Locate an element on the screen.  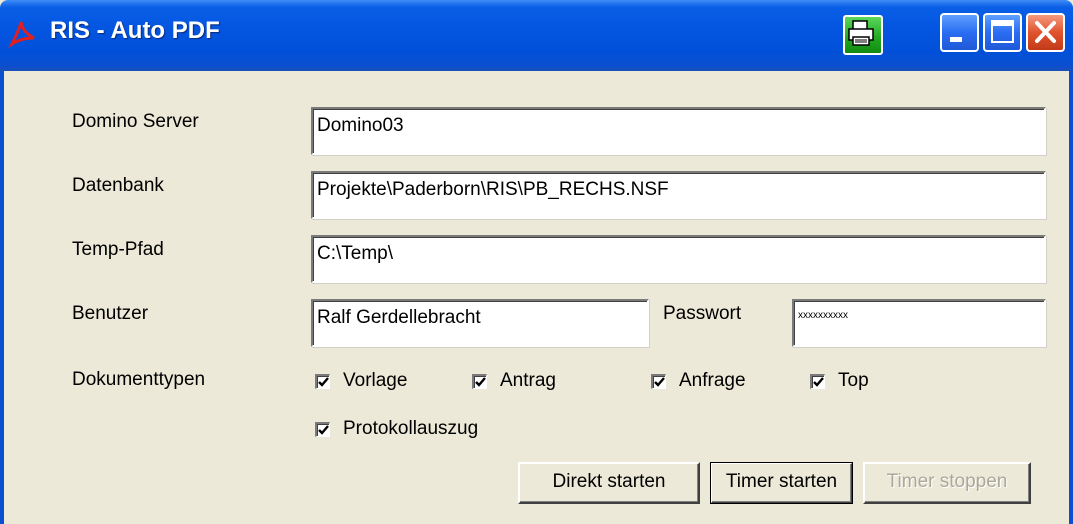
checkbox-label: Antrag is located at coordinates (528, 380).